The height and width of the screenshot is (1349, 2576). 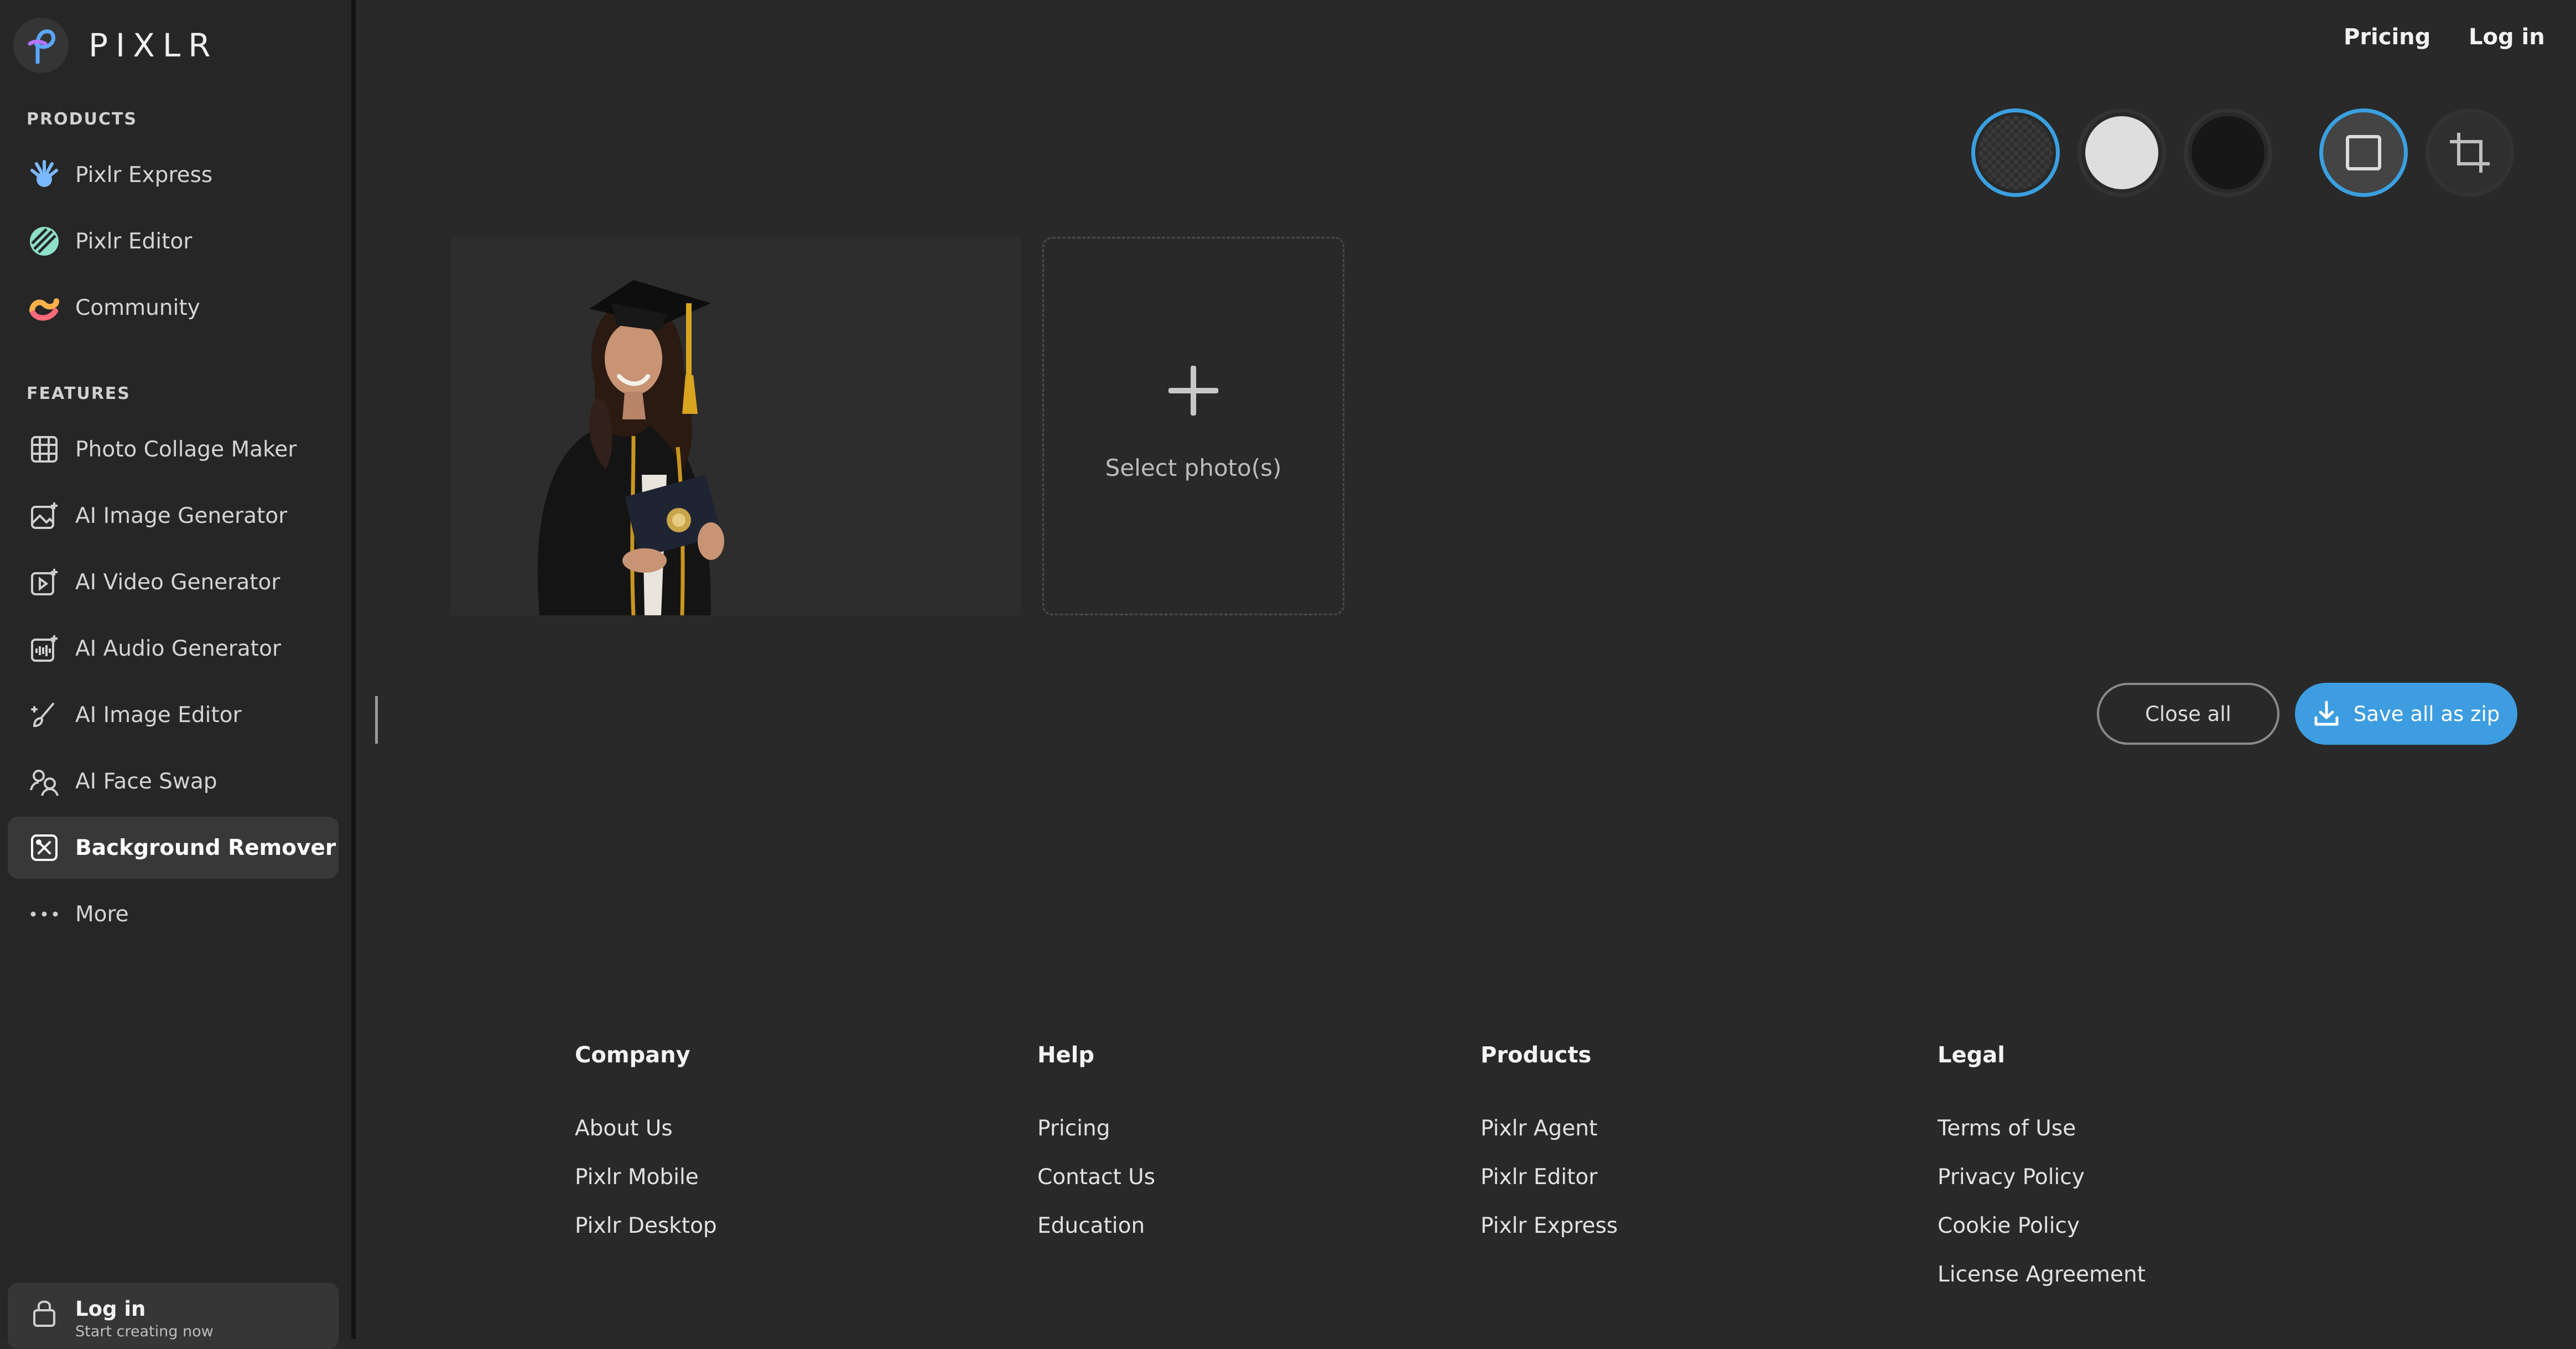 I want to click on sidebar-item-photo-collage-maker: Photo Collage Maker, so click(x=174, y=449).